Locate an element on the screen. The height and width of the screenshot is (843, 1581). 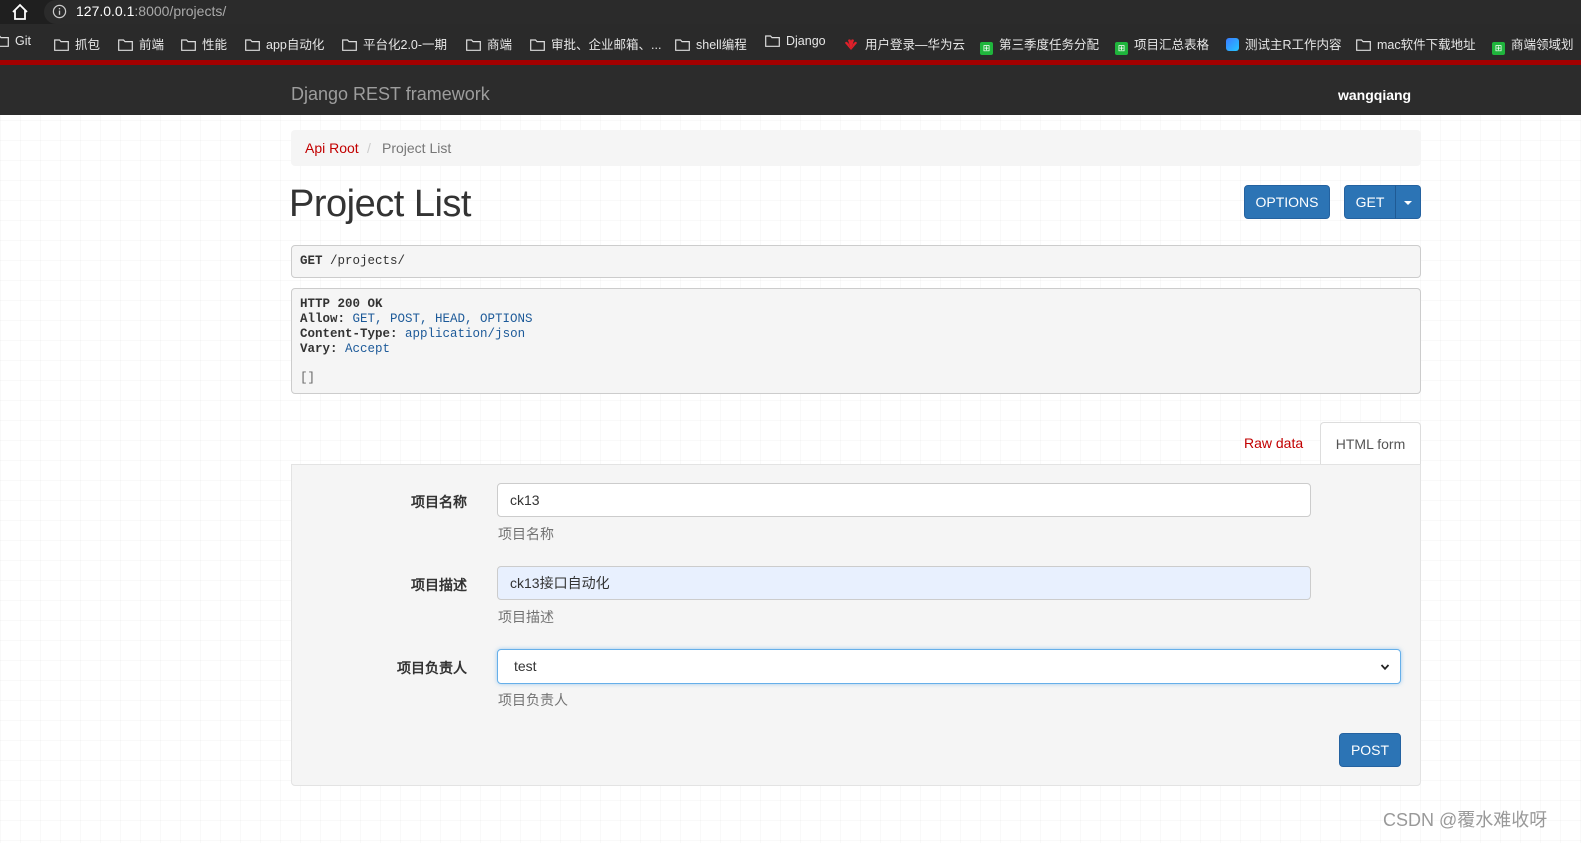
tab-html-form: HTML form is located at coordinates (1370, 443).